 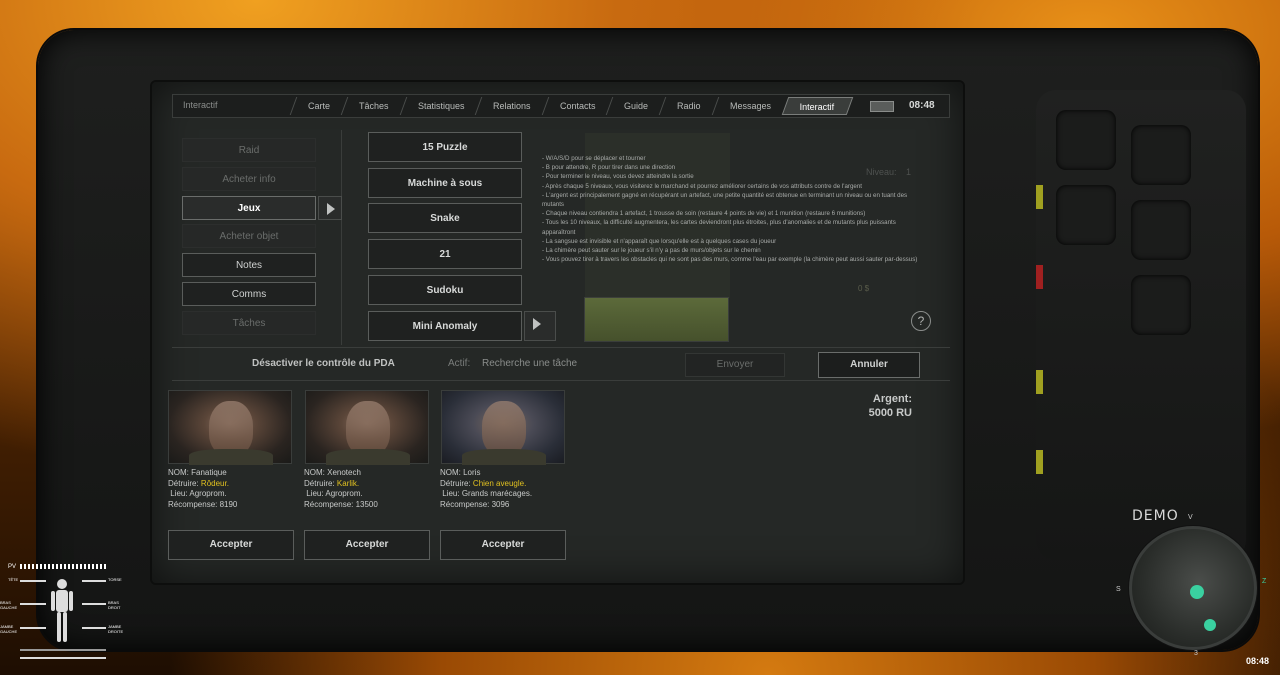 I want to click on stamina-bar, so click(x=63, y=650).